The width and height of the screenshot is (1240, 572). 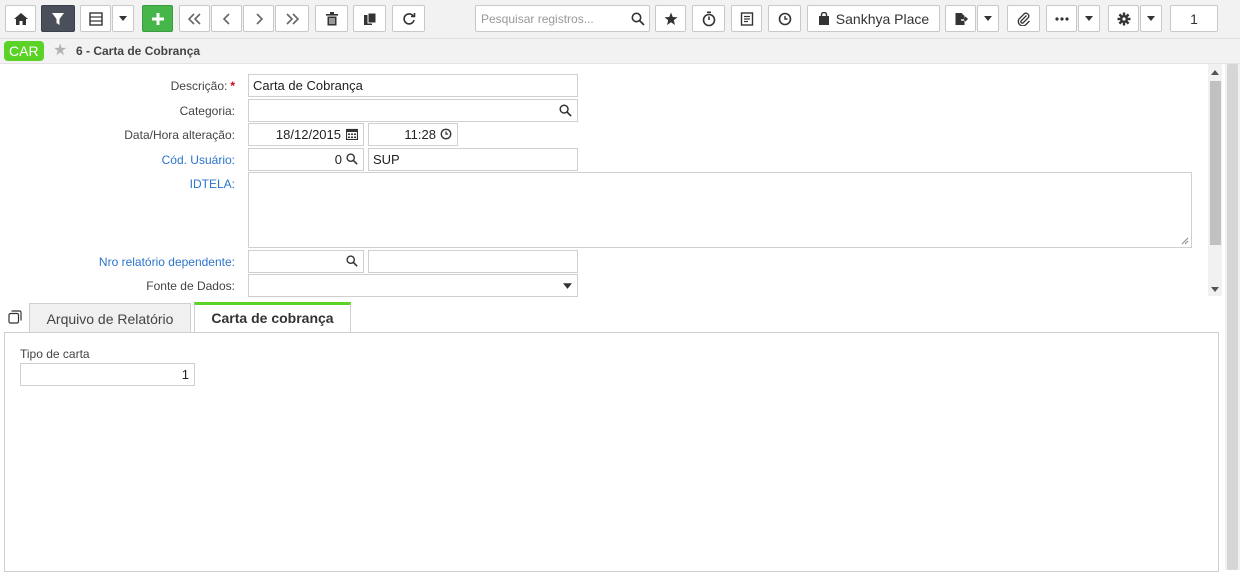 What do you see at coordinates (882, 18) in the screenshot?
I see `sankhya-place-label: Sankhya Place` at bounding box center [882, 18].